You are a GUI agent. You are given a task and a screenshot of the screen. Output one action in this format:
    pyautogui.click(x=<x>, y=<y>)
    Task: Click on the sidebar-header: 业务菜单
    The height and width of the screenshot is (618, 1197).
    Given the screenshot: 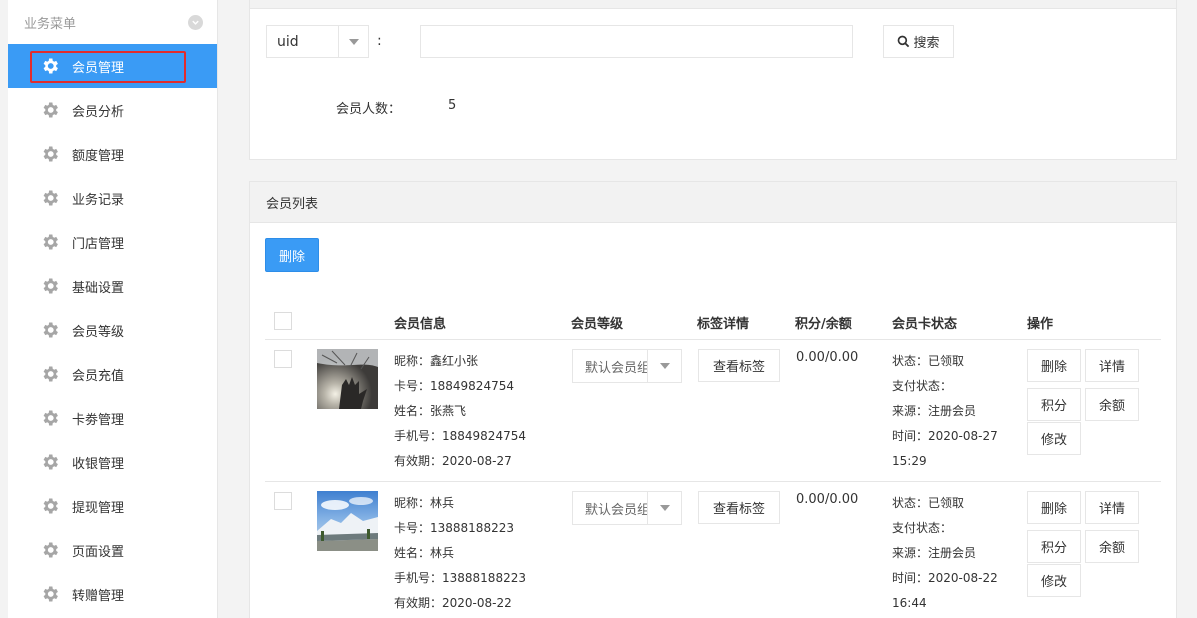 What is the action you would take?
    pyautogui.click(x=112, y=22)
    